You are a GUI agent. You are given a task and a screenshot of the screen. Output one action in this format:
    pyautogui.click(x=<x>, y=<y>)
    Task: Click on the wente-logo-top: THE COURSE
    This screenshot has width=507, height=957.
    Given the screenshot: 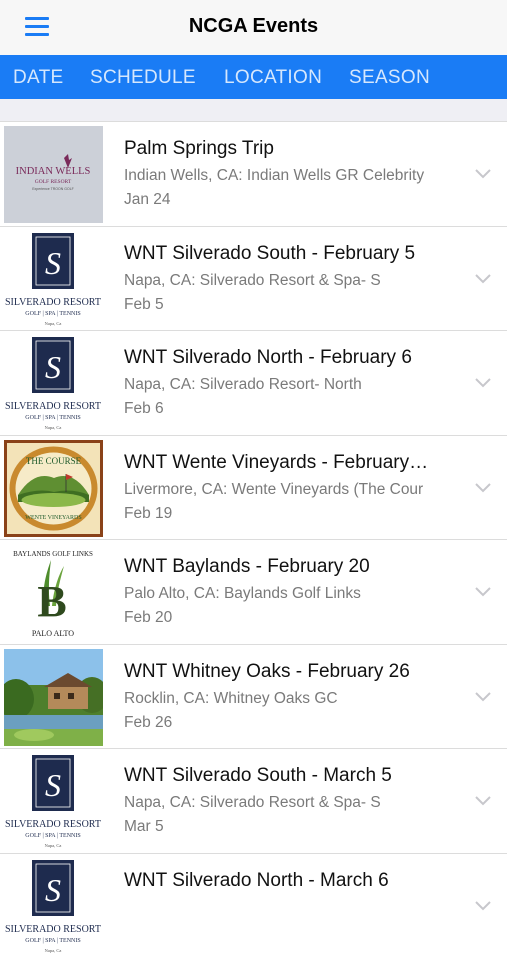 What is the action you would take?
    pyautogui.click(x=54, y=461)
    